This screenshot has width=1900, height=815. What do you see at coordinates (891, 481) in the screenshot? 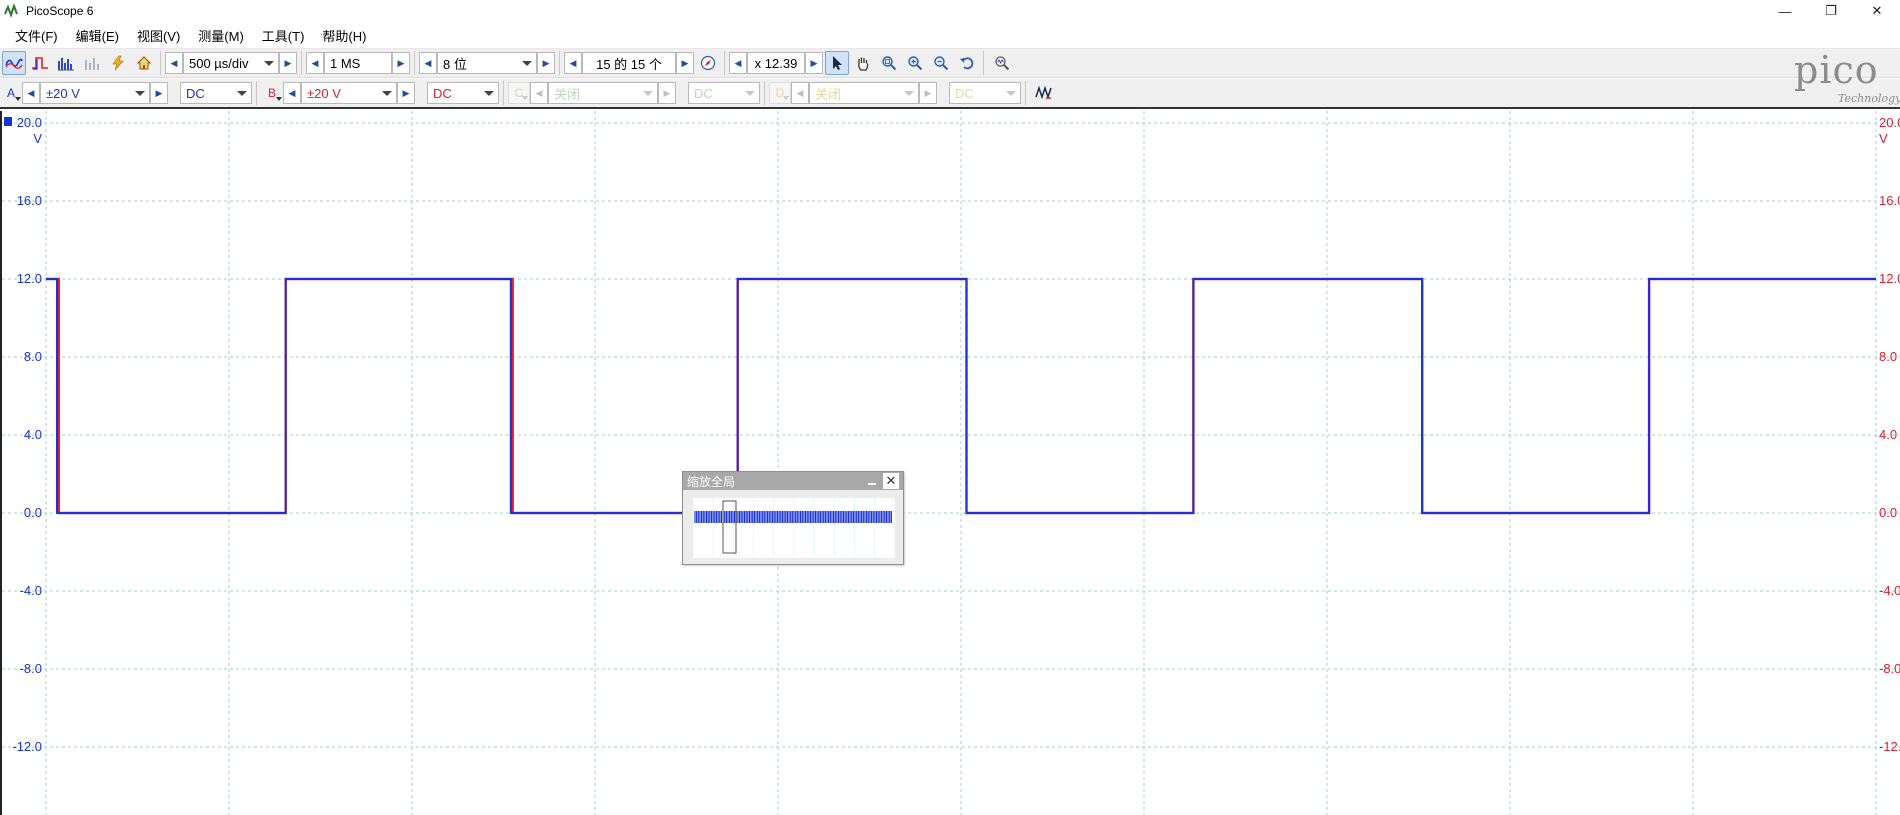
I see `close-icon: ✕` at bounding box center [891, 481].